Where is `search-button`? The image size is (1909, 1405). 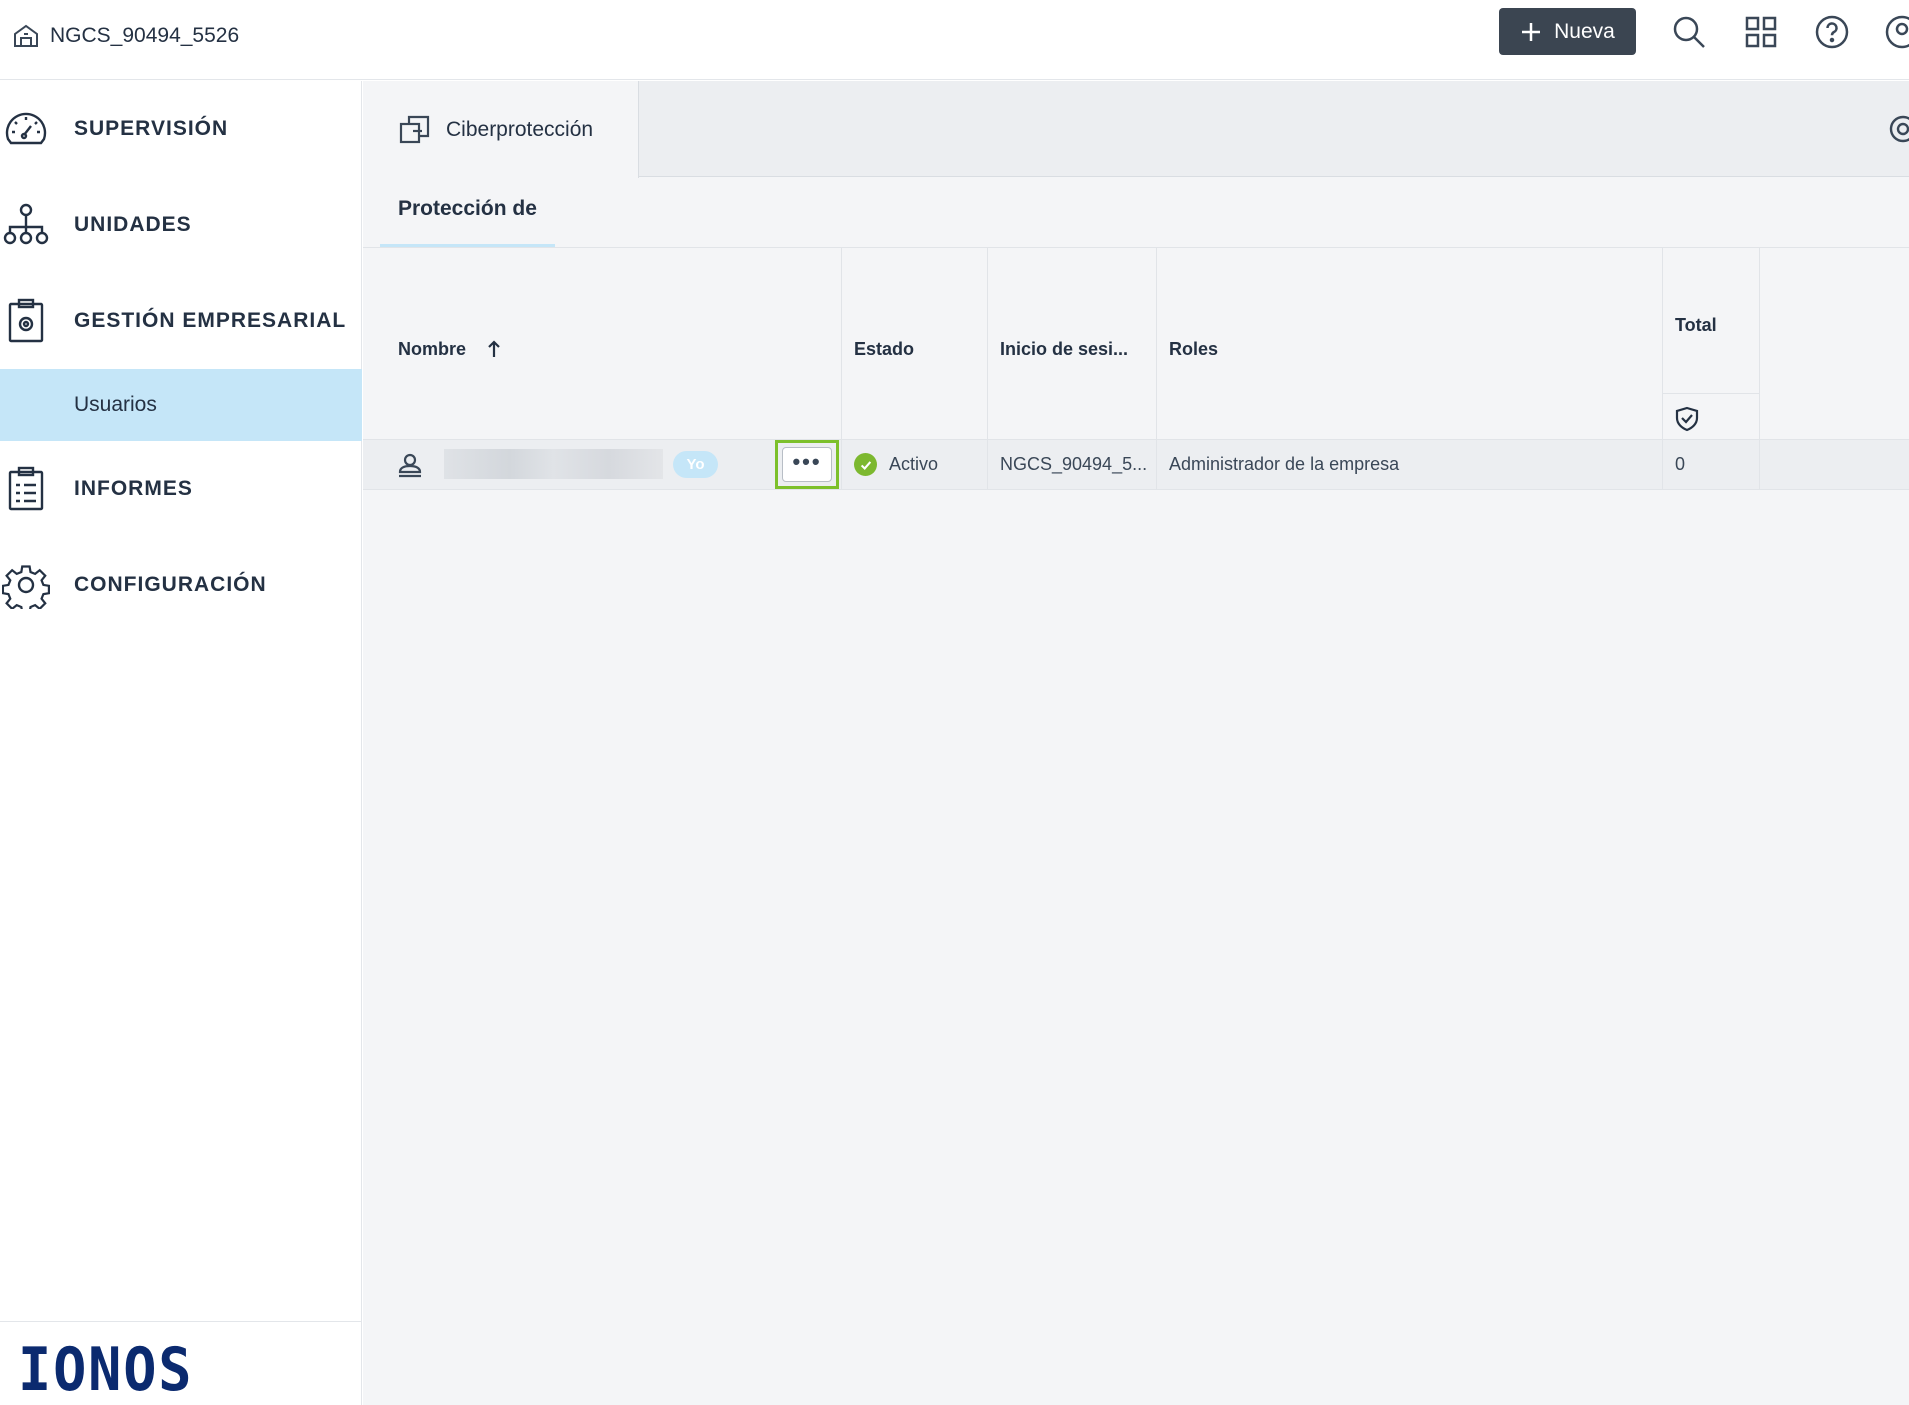
search-button is located at coordinates (1689, 32).